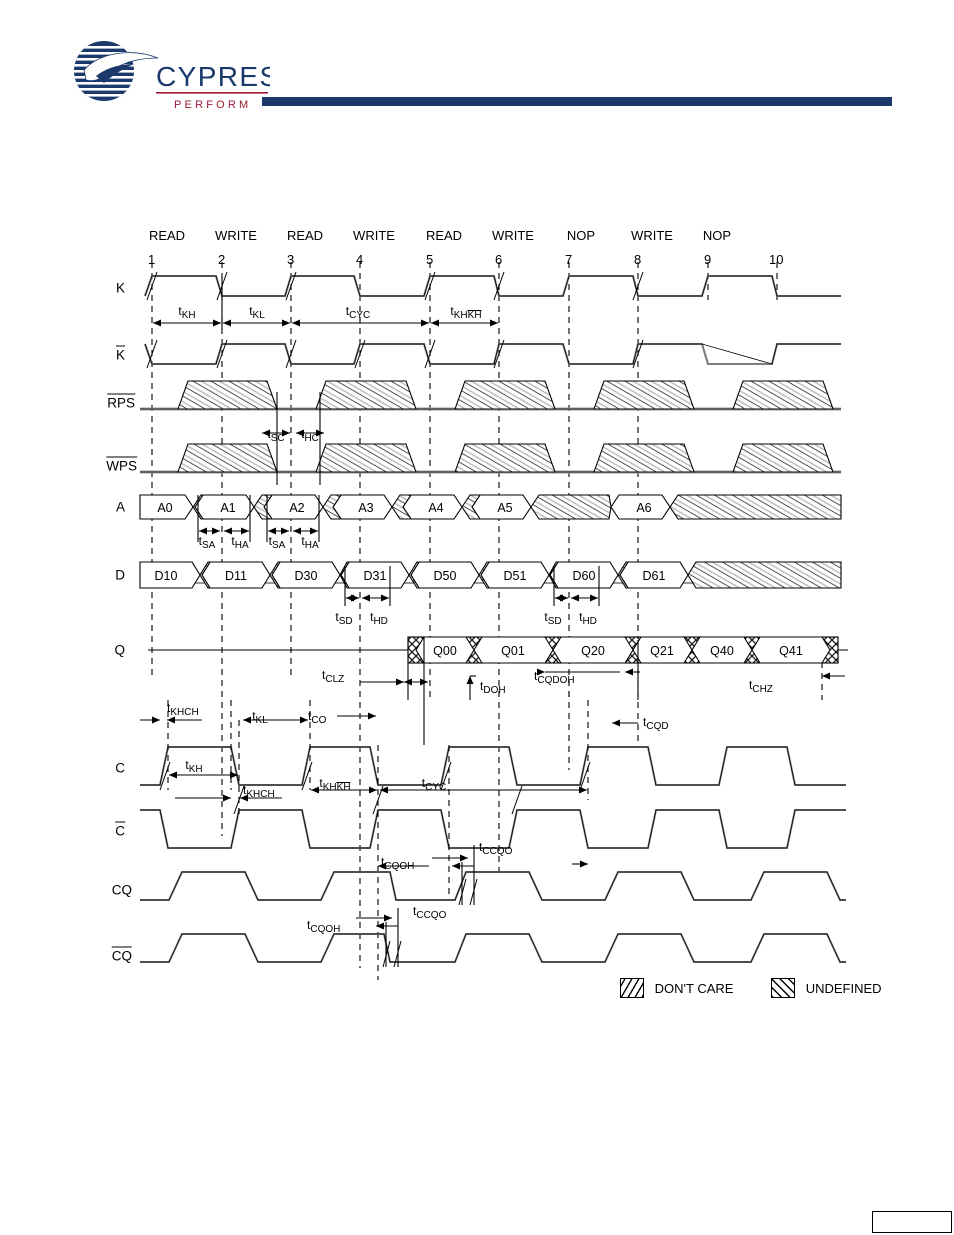 This screenshot has height=1235, width=954. Describe the element at coordinates (164, 508) in the screenshot. I see `address-value-a0: A0` at that location.